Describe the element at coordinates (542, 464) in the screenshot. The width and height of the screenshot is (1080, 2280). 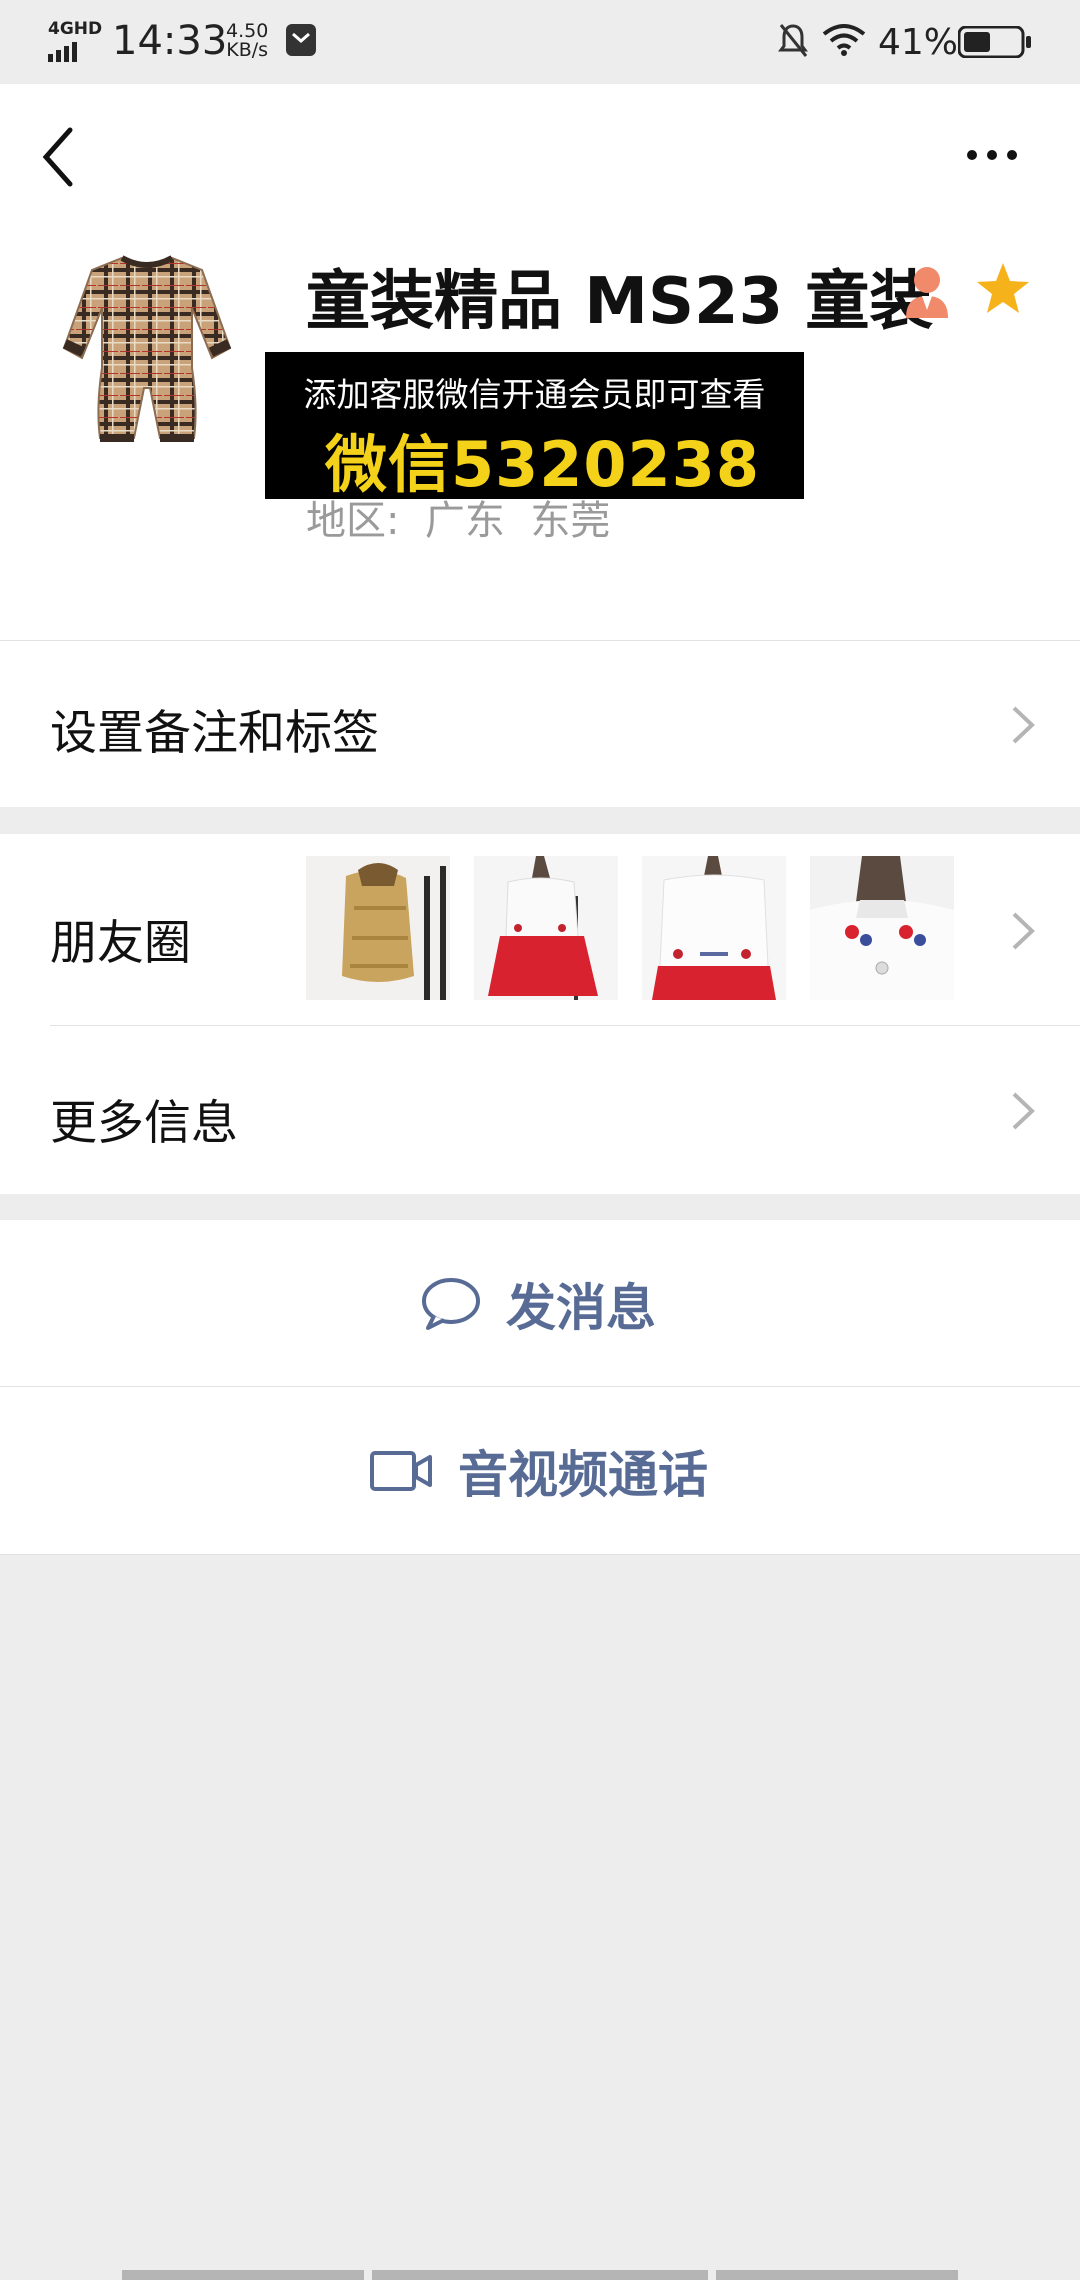
I see `promo-wechat-id: 微信5320238` at that location.